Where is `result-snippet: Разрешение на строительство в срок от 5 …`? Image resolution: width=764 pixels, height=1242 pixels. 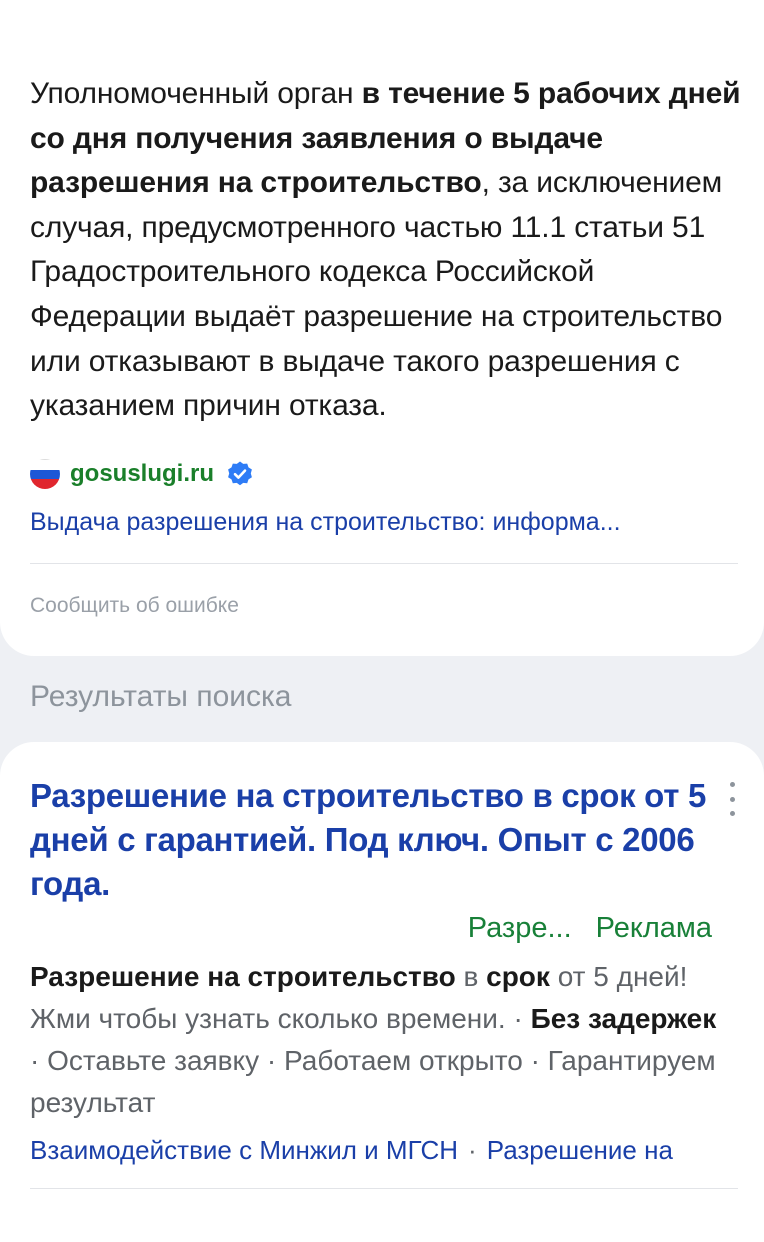 result-snippet: Разрешение на строительство в срок от 5 … is located at coordinates (380, 1040).